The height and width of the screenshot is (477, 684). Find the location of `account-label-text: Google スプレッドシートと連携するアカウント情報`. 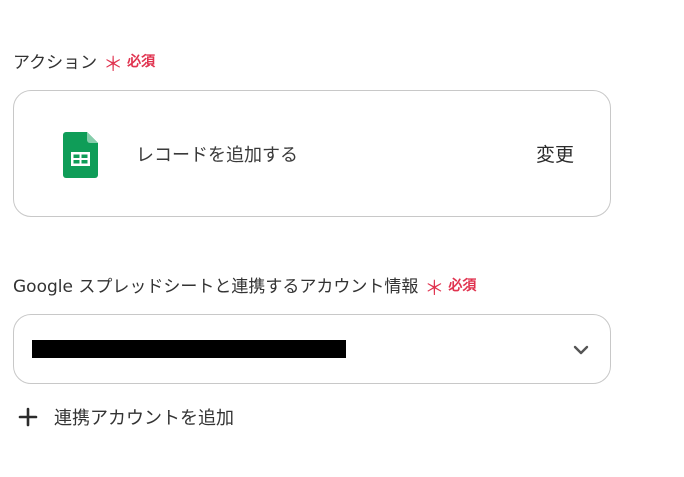

account-label-text: Google スプレッドシートと連携するアカウント情報 is located at coordinates (216, 287).